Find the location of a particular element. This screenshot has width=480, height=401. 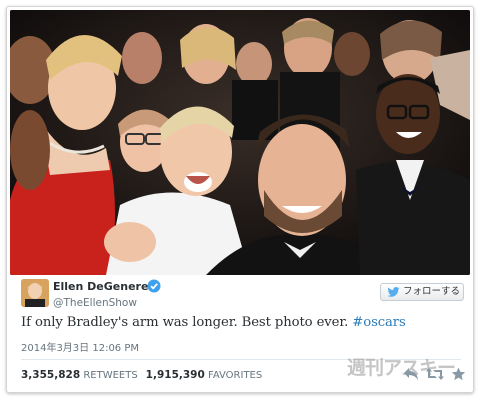

avatar-image is located at coordinates (35, 293).